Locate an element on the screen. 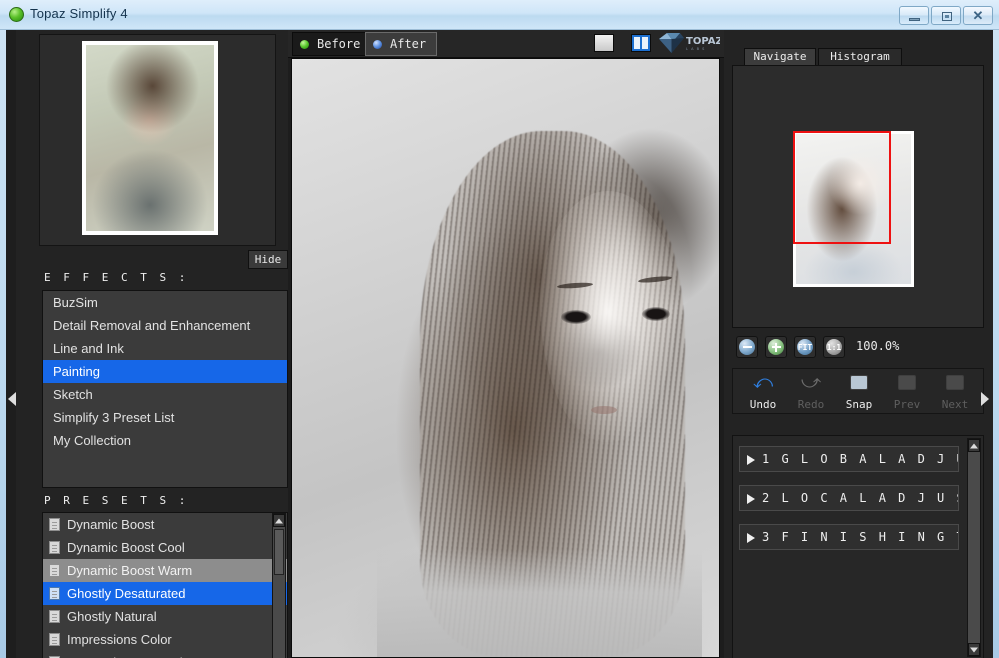  undo-icon: ⤺ is located at coordinates (763, 382).